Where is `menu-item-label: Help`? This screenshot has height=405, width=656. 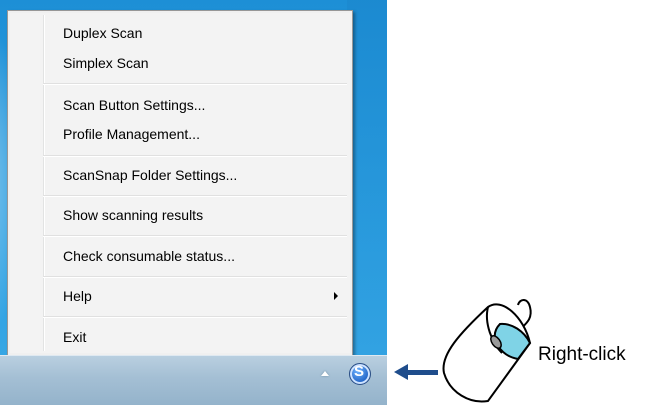
menu-item-label: Help is located at coordinates (77, 296).